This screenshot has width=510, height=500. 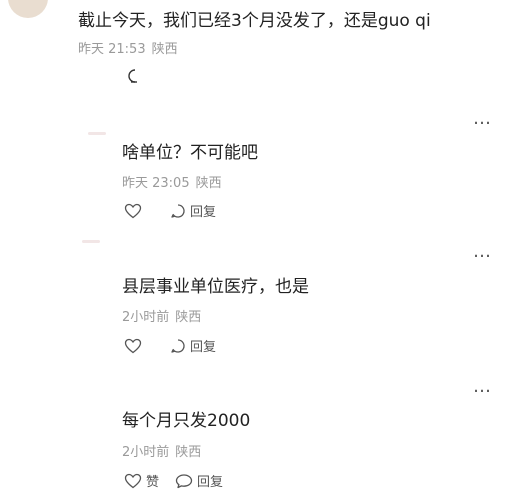 What do you see at coordinates (173, 480) in the screenshot?
I see `reply-actions: 赞 回复` at bounding box center [173, 480].